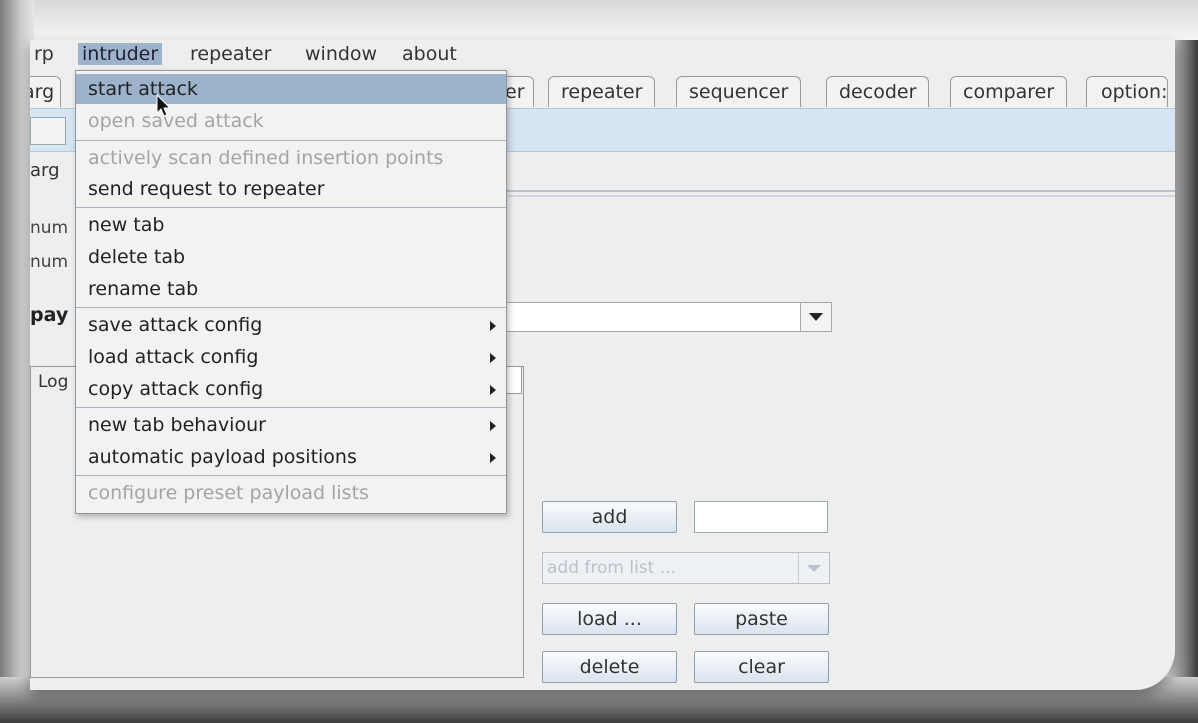 The image size is (1198, 723). What do you see at coordinates (609, 517) in the screenshot?
I see `add-button: add` at bounding box center [609, 517].